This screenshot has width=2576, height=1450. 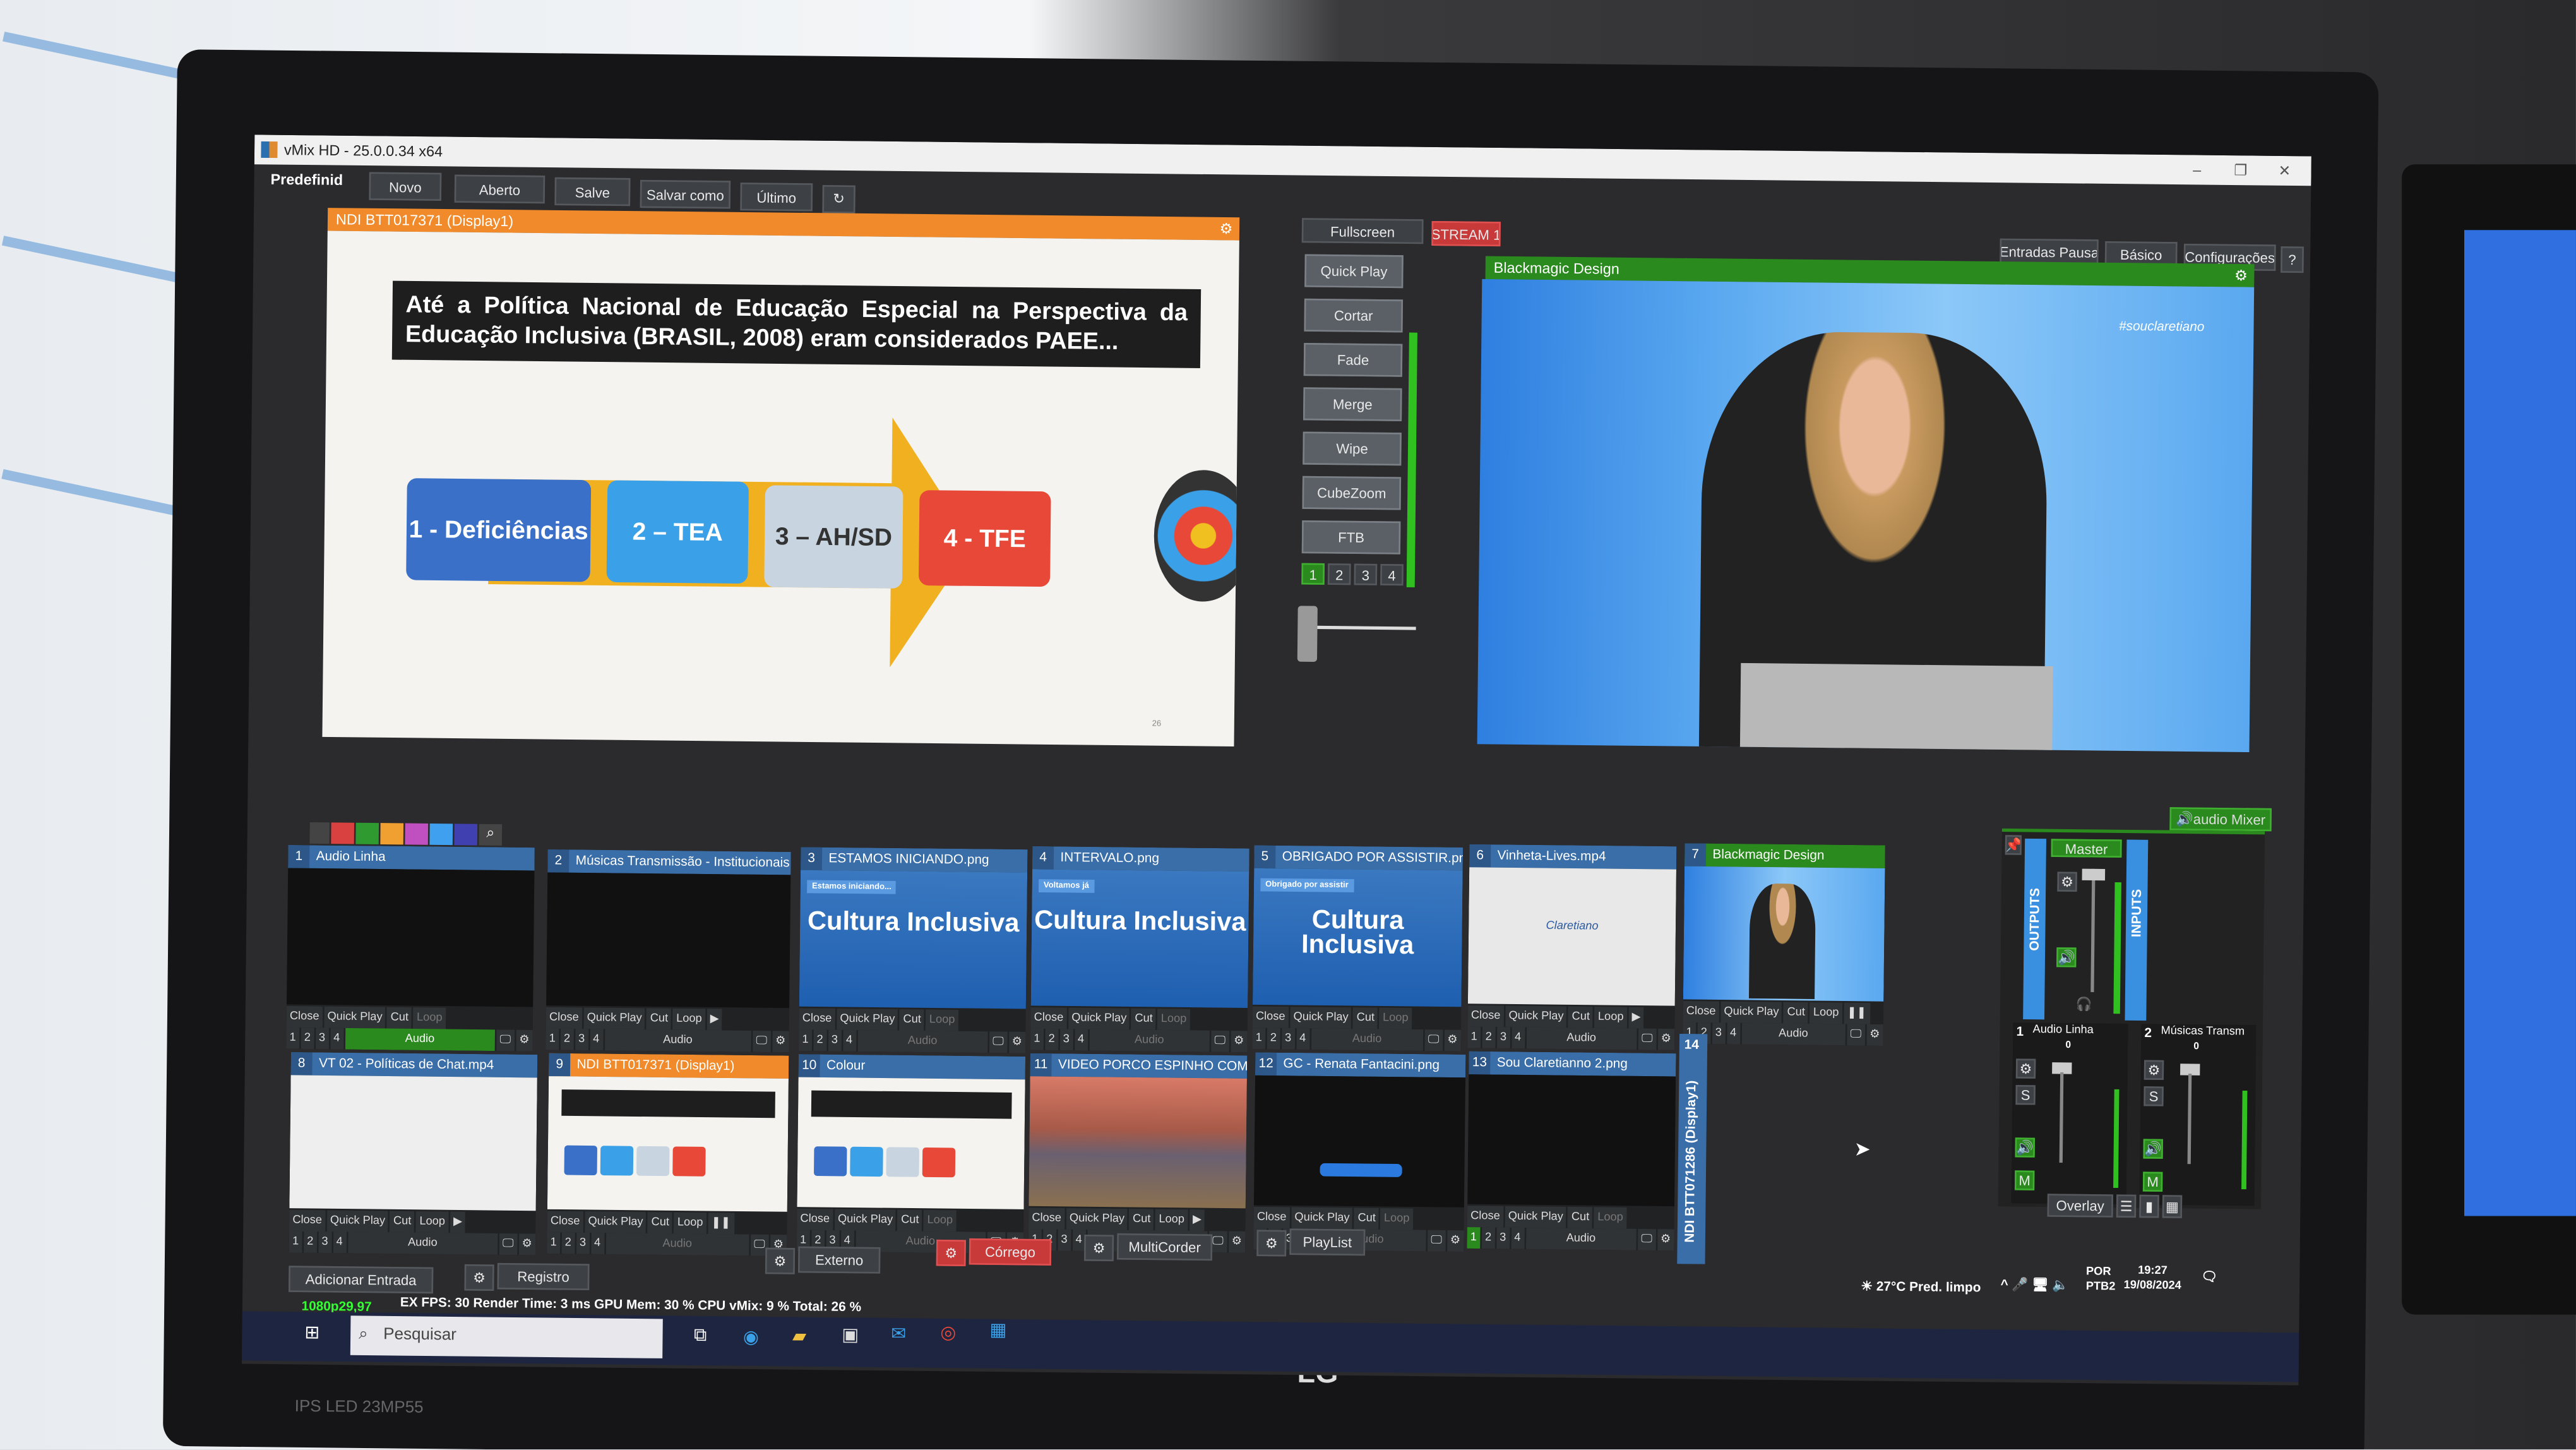 I want to click on merge-button: Merge, so click(x=1352, y=404).